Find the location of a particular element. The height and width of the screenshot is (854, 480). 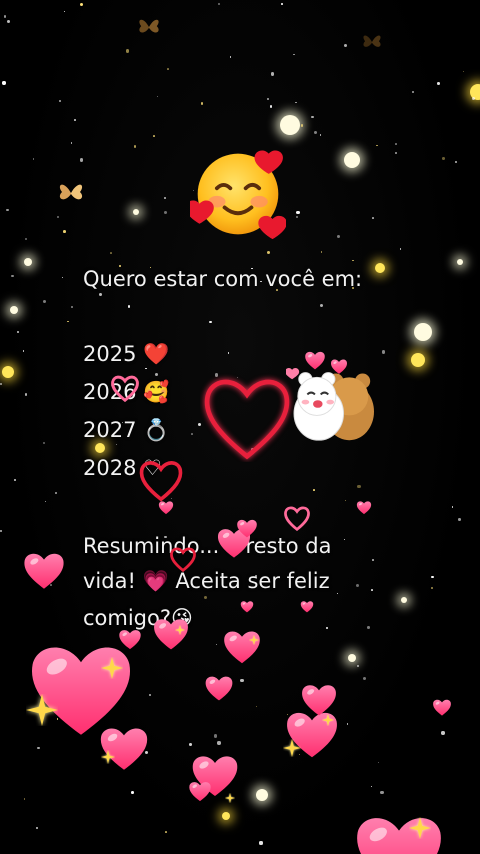

smiling-face-with-hearts-emoji: 🥰 is located at coordinates (156, 392).